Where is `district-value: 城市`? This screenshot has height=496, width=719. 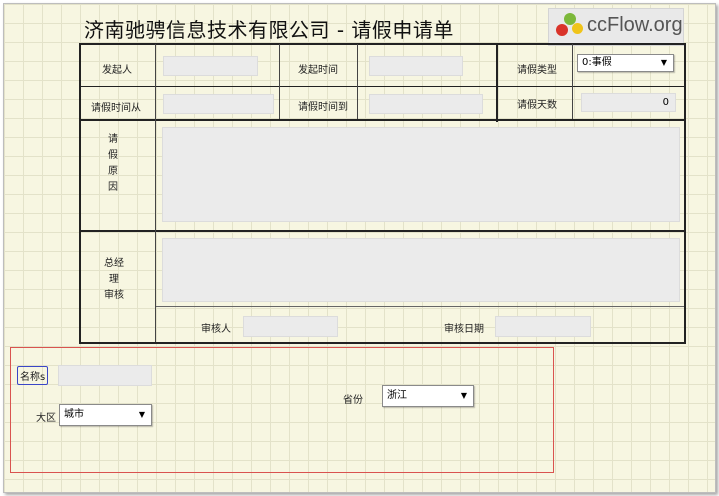 district-value: 城市 is located at coordinates (74, 414).